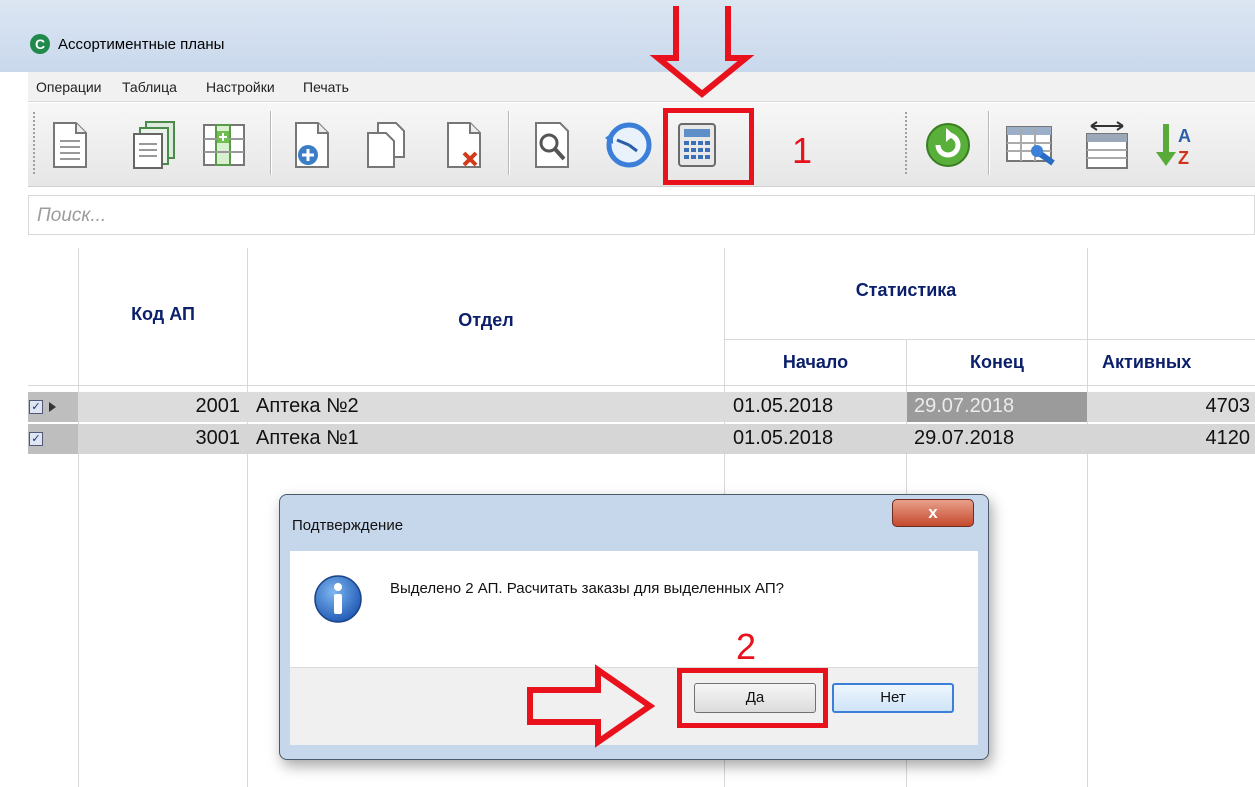 This screenshot has height=787, width=1255. I want to click on annotation-box-calculator, so click(708, 146).